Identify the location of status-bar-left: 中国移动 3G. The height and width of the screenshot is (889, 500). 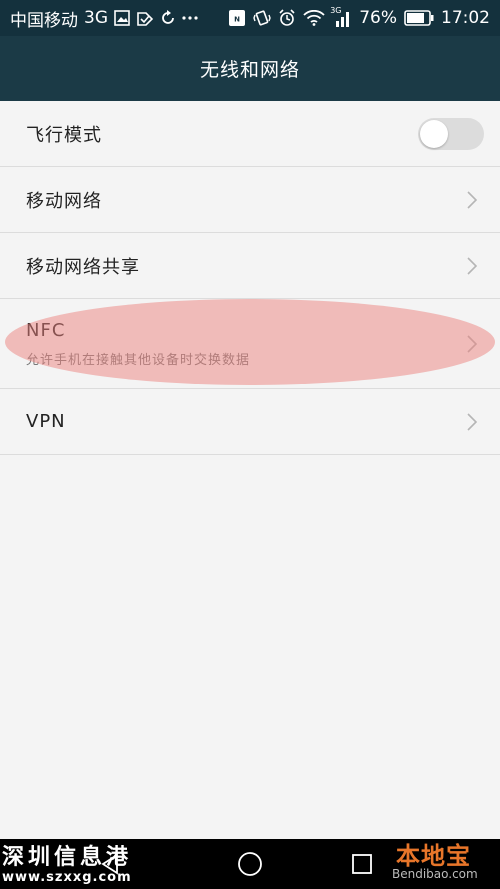
(104, 18).